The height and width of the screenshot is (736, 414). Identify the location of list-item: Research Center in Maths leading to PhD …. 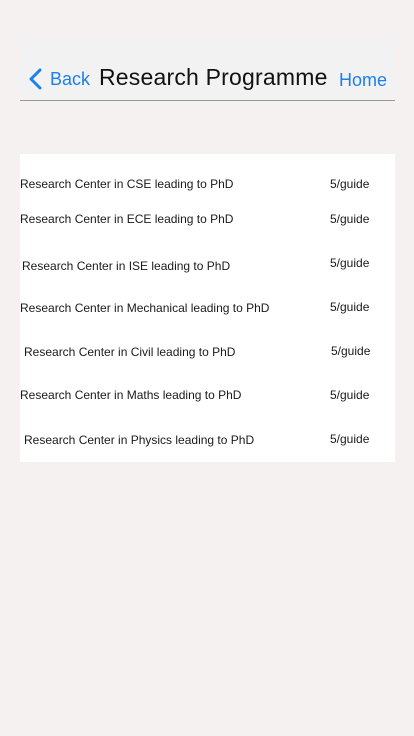
(207, 395).